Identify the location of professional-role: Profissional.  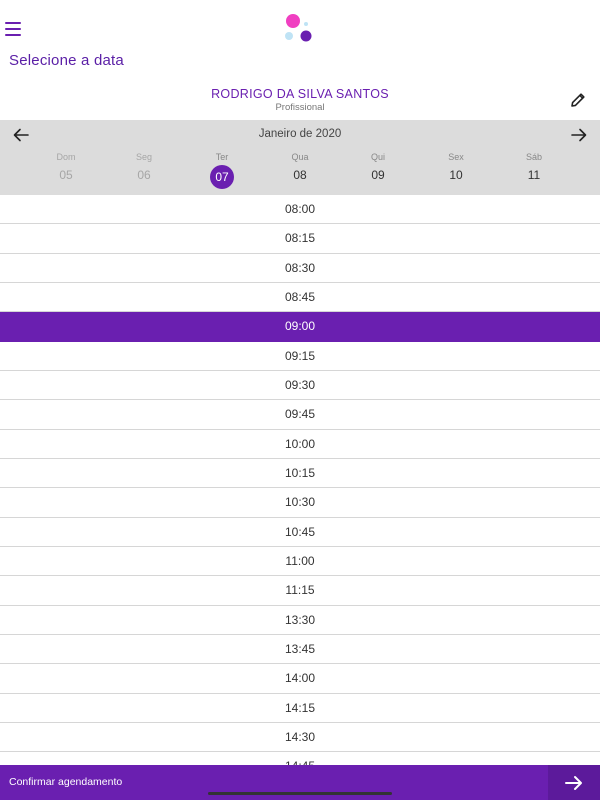
(300, 107).